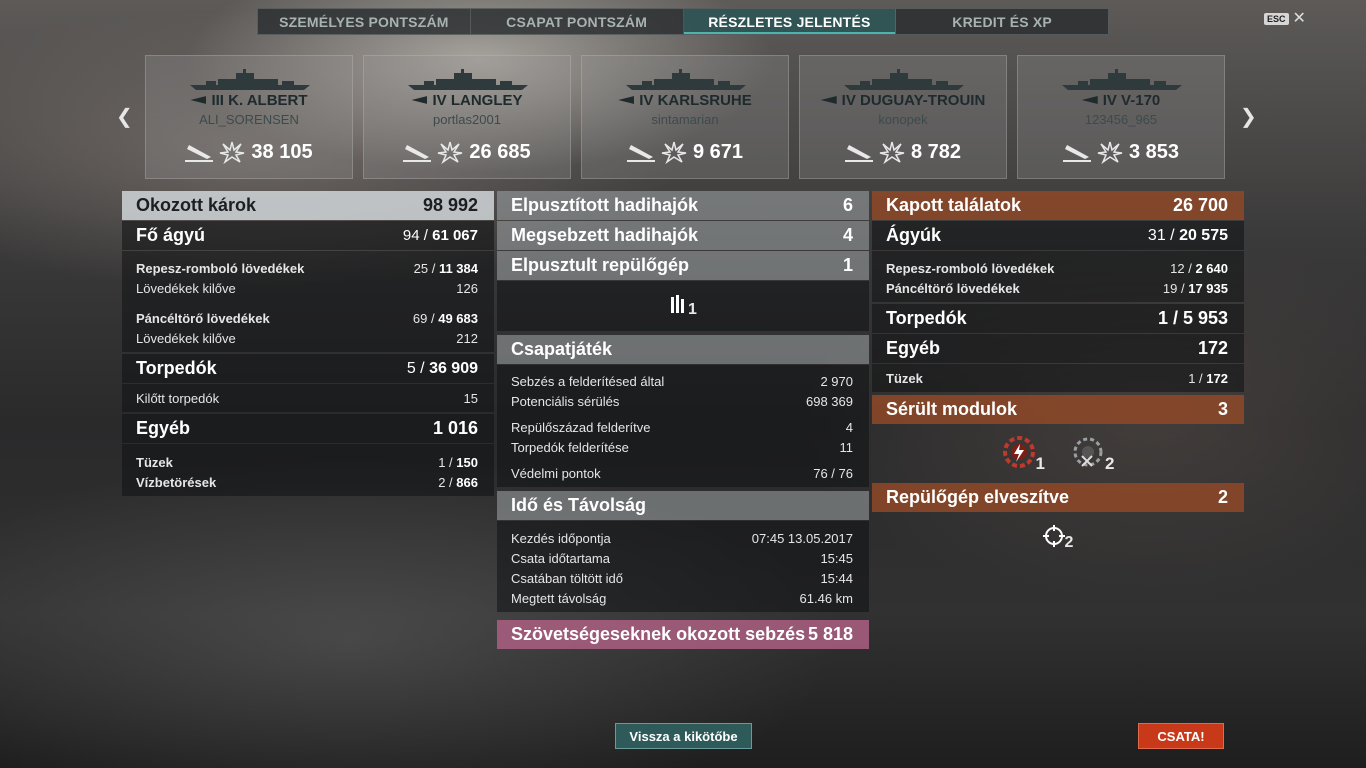 The width and height of the screenshot is (1366, 768). What do you see at coordinates (1058, 497) in the screenshot?
I see `planes-lost-header: Repülőgép elveszítve 2` at bounding box center [1058, 497].